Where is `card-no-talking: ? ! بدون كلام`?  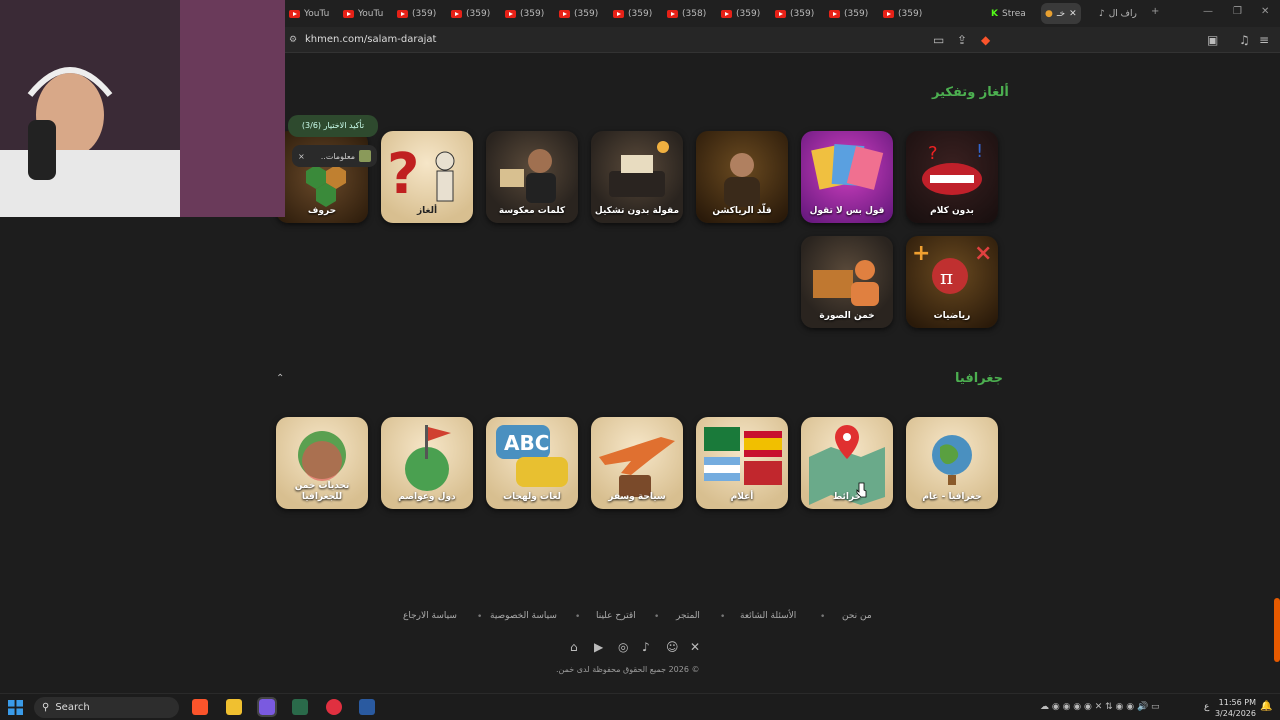
card-no-talking: ? ! بدون كلام is located at coordinates (952, 177).